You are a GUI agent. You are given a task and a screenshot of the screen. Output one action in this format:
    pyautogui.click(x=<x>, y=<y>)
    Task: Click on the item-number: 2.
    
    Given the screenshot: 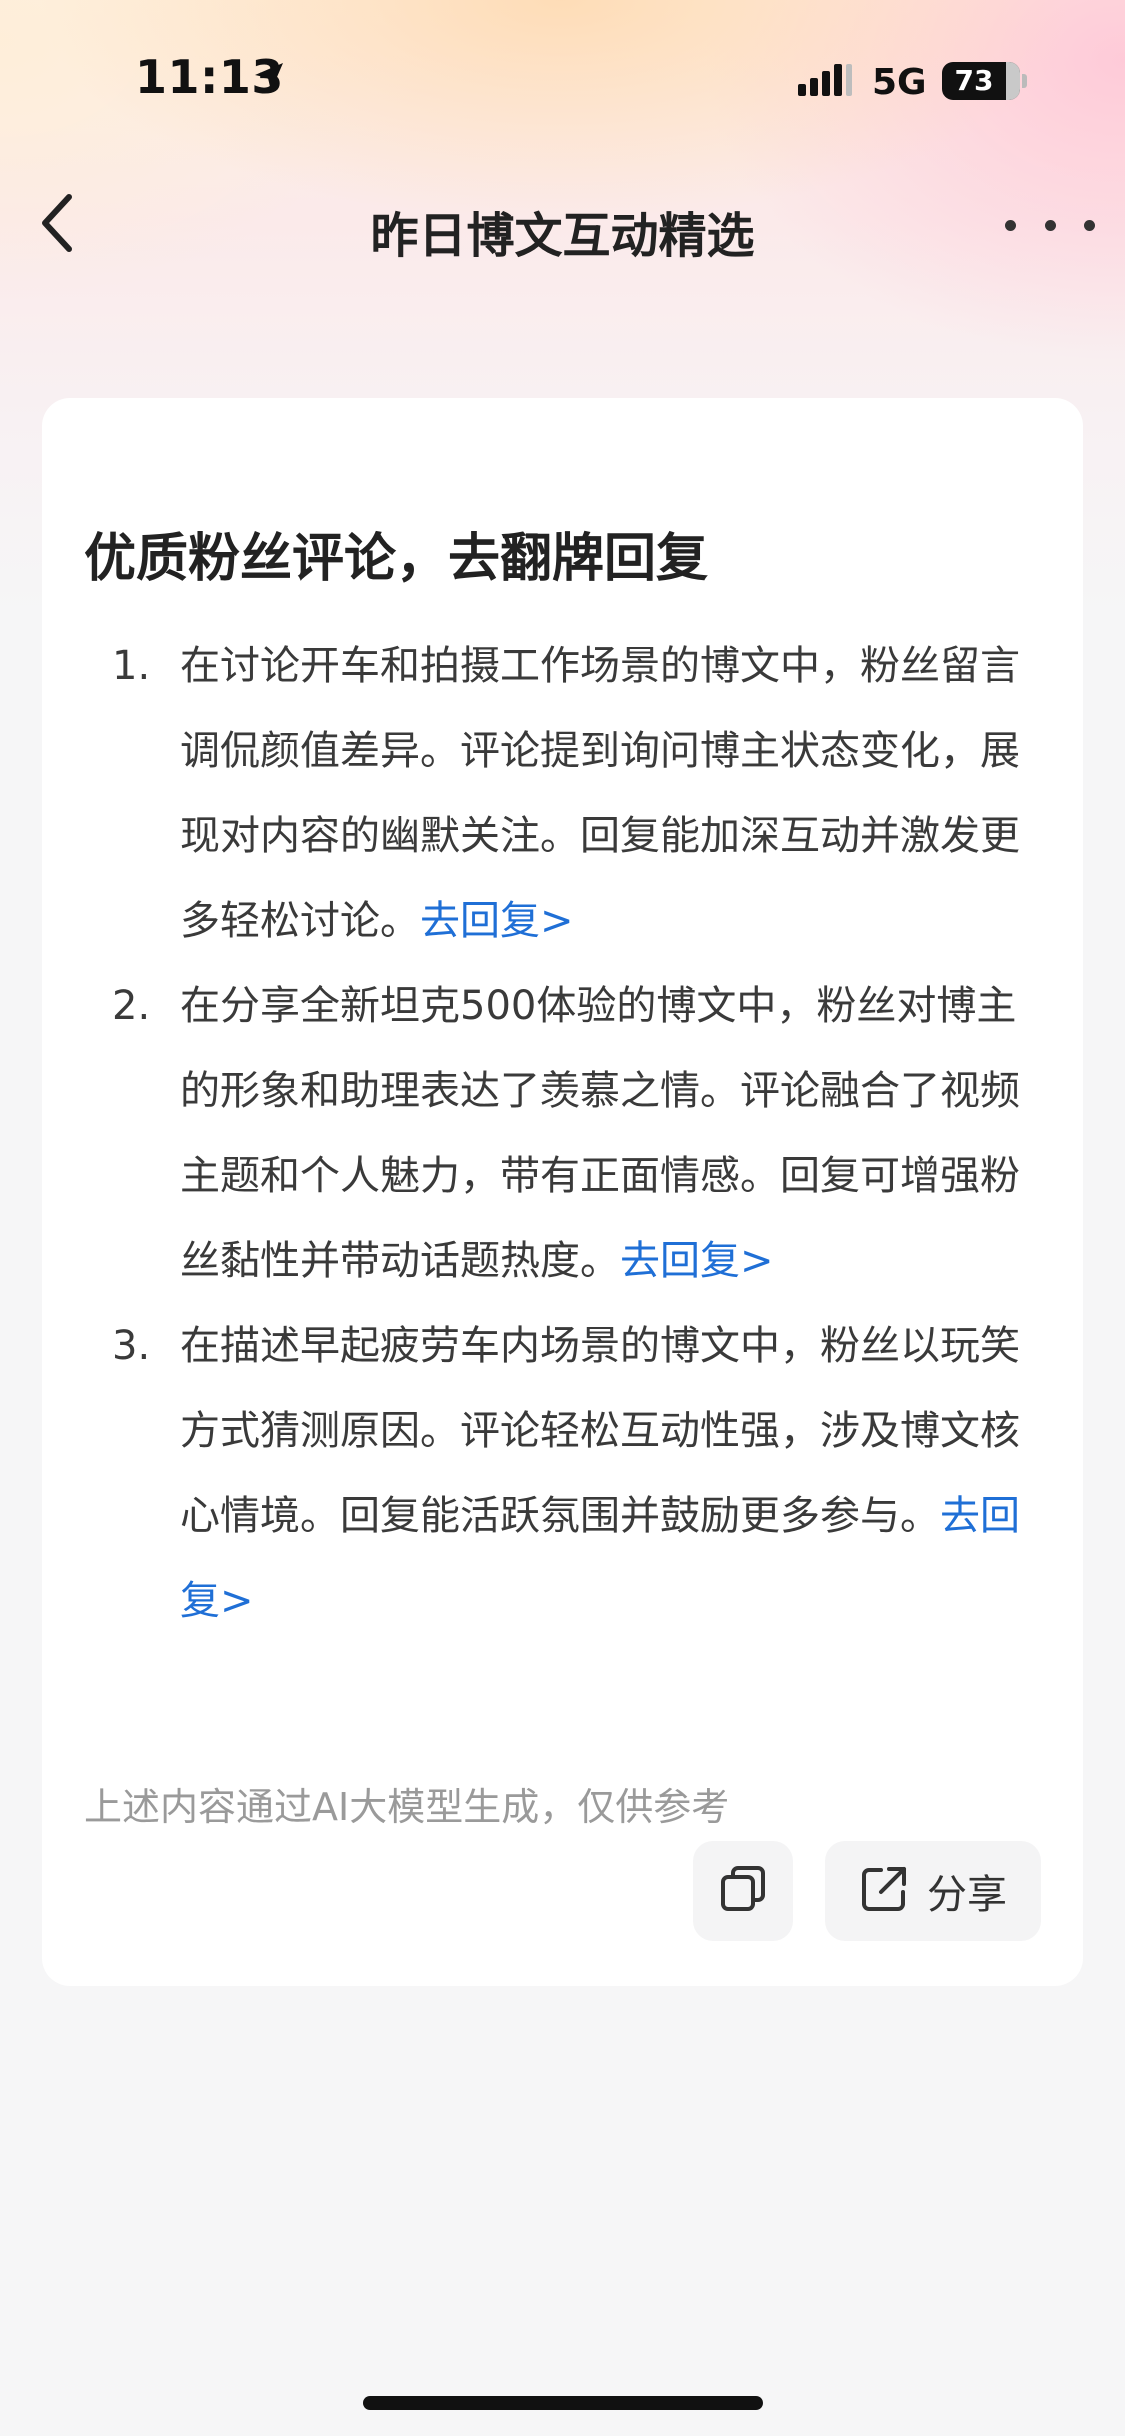 What is the action you would take?
    pyautogui.click(x=131, y=1006)
    